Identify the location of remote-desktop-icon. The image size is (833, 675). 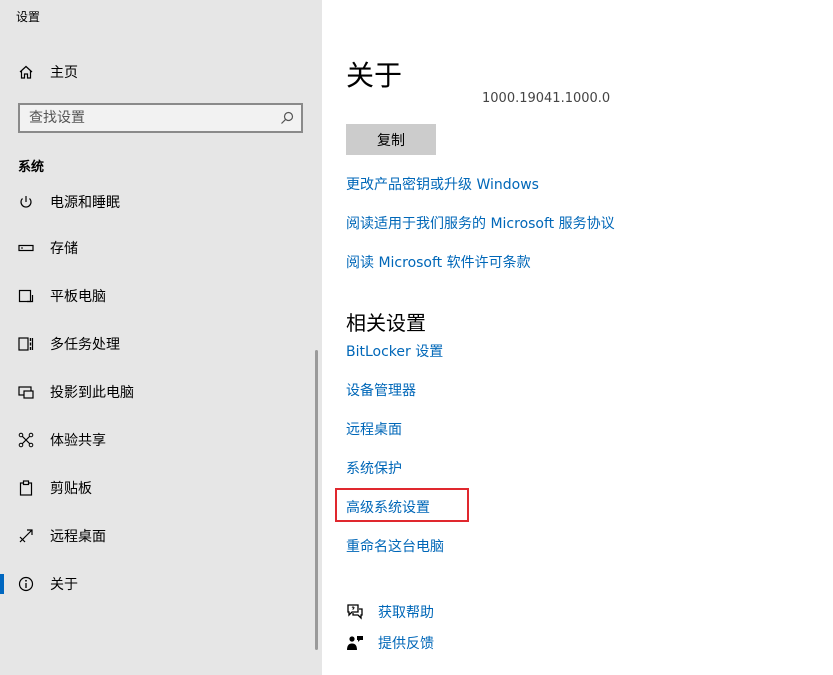
(26, 536).